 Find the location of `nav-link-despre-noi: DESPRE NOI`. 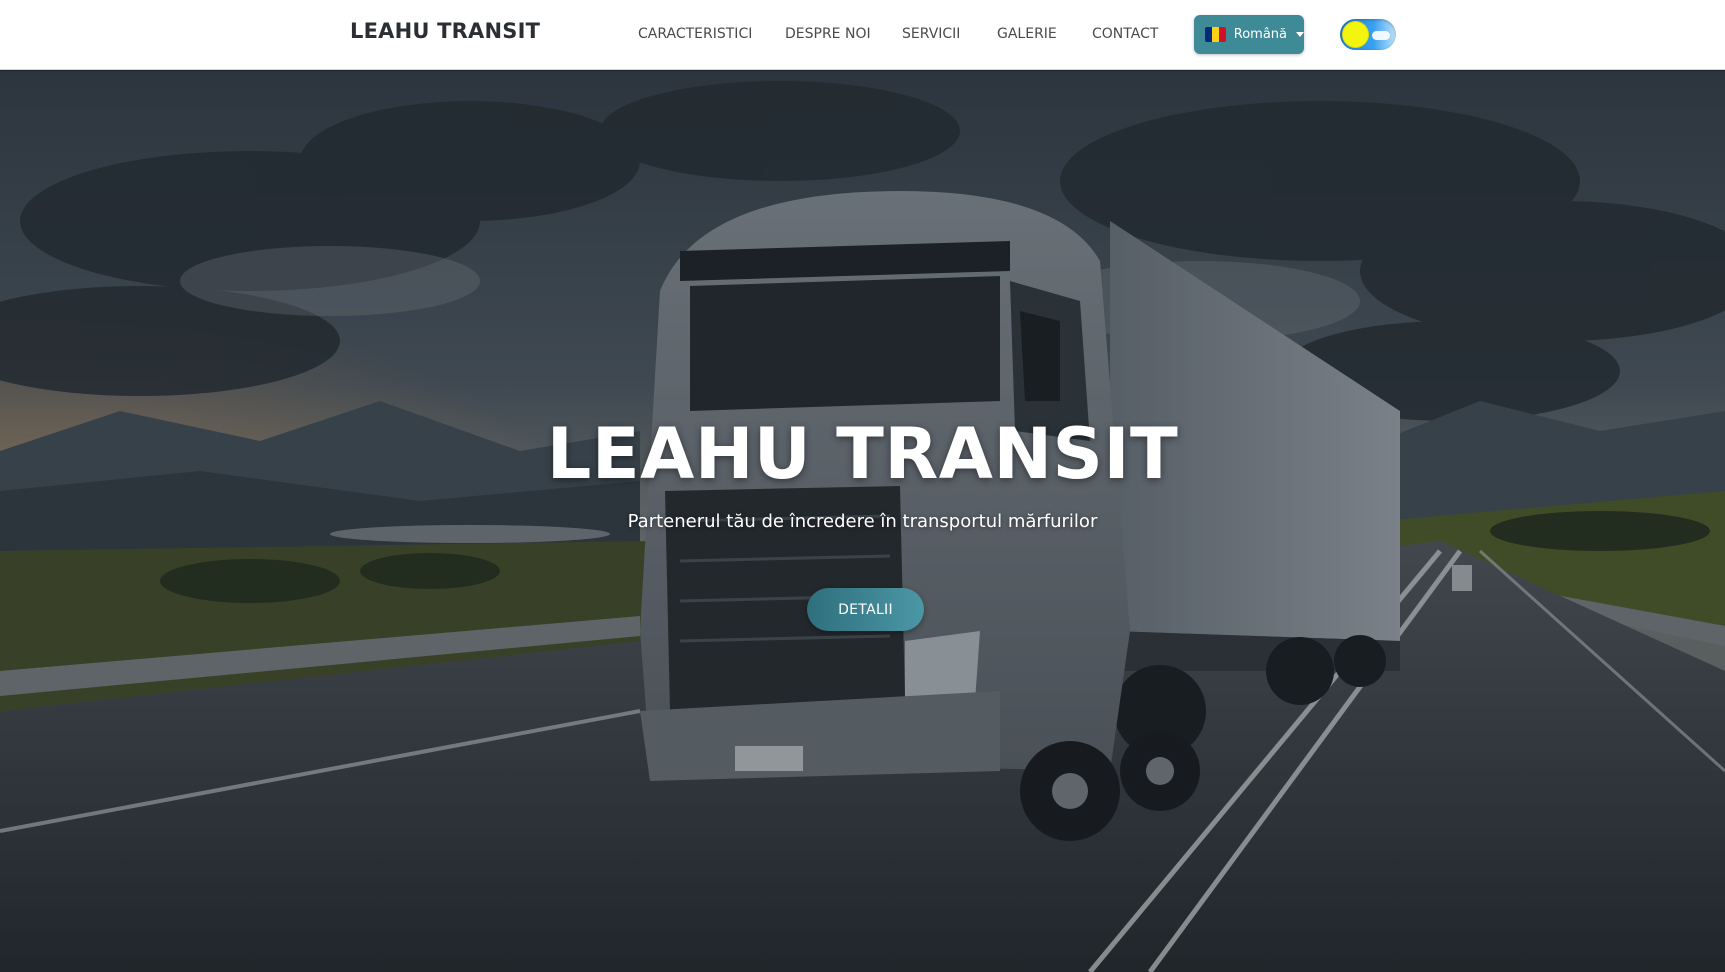

nav-link-despre-noi: DESPRE NOI is located at coordinates (828, 34).